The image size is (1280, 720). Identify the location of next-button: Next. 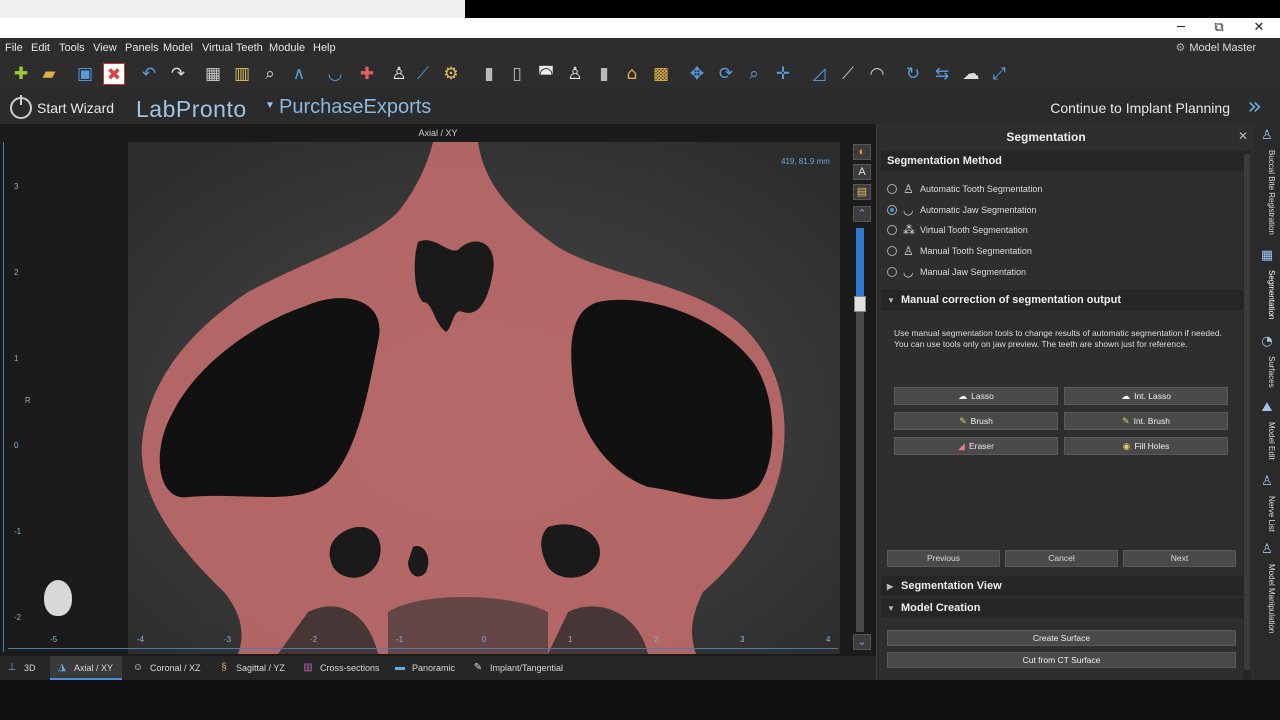
(1179, 558).